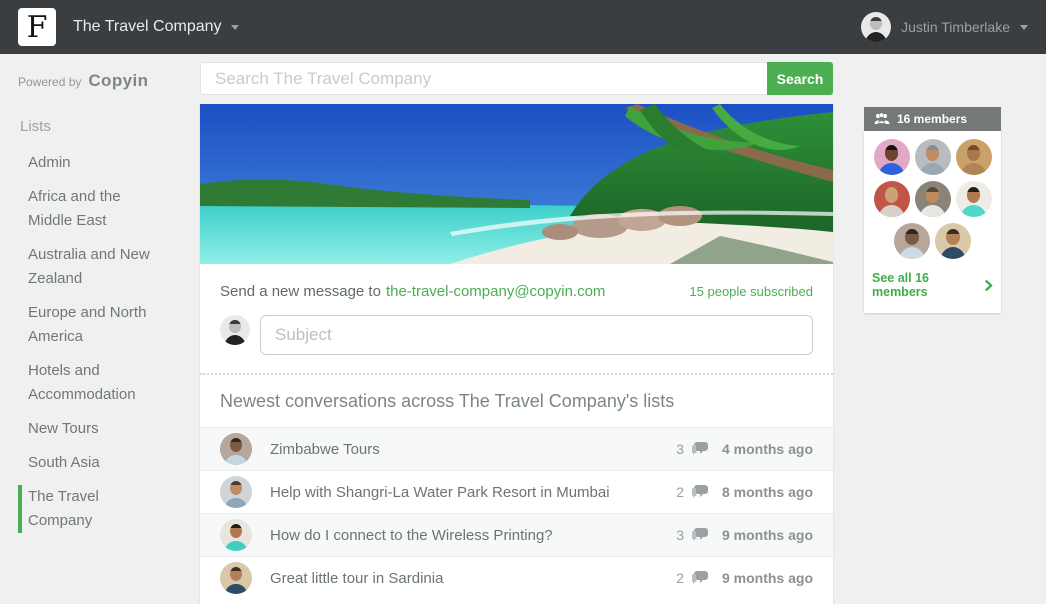 Image resolution: width=1046 pixels, height=604 pixels. I want to click on members-card: See all 16 members, so click(932, 222).